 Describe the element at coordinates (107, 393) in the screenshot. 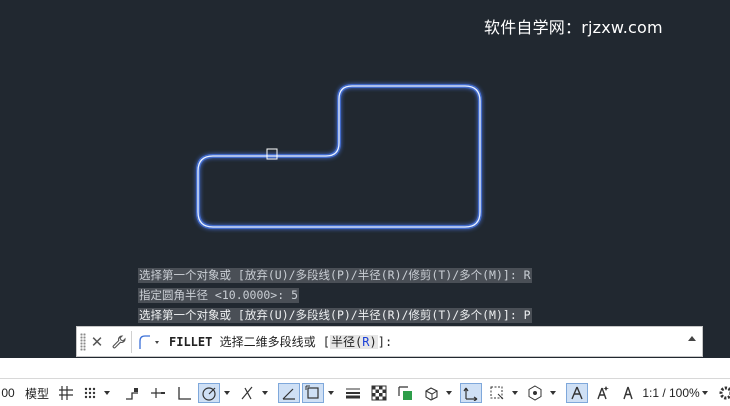

I see `snap-dropdown-chevron-down-icon` at that location.